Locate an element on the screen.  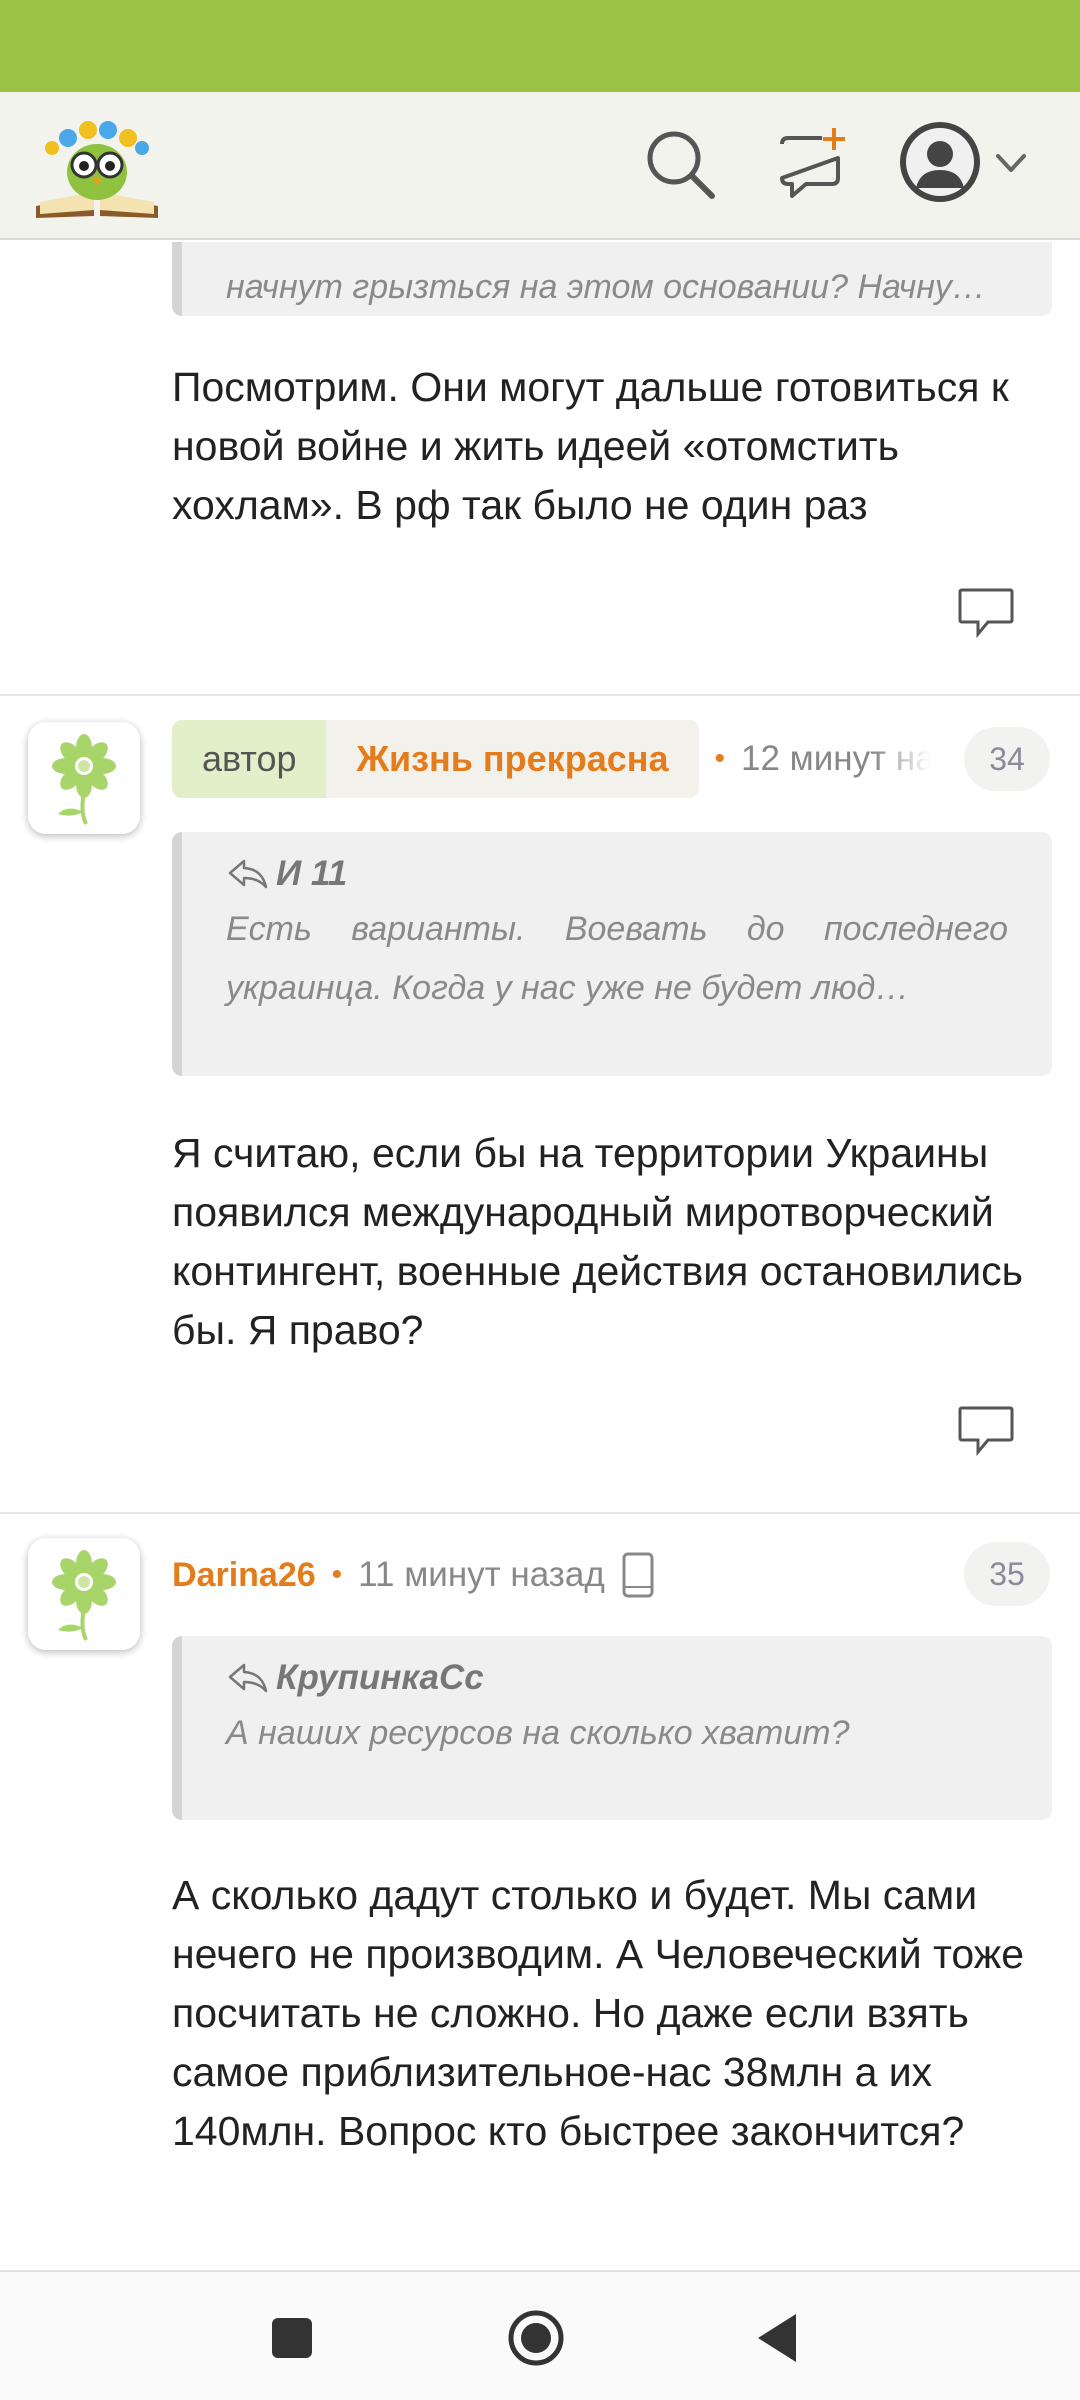
comment-meta: автор Жизнь прекрасна • 12 минут назад is located at coordinates (551, 759).